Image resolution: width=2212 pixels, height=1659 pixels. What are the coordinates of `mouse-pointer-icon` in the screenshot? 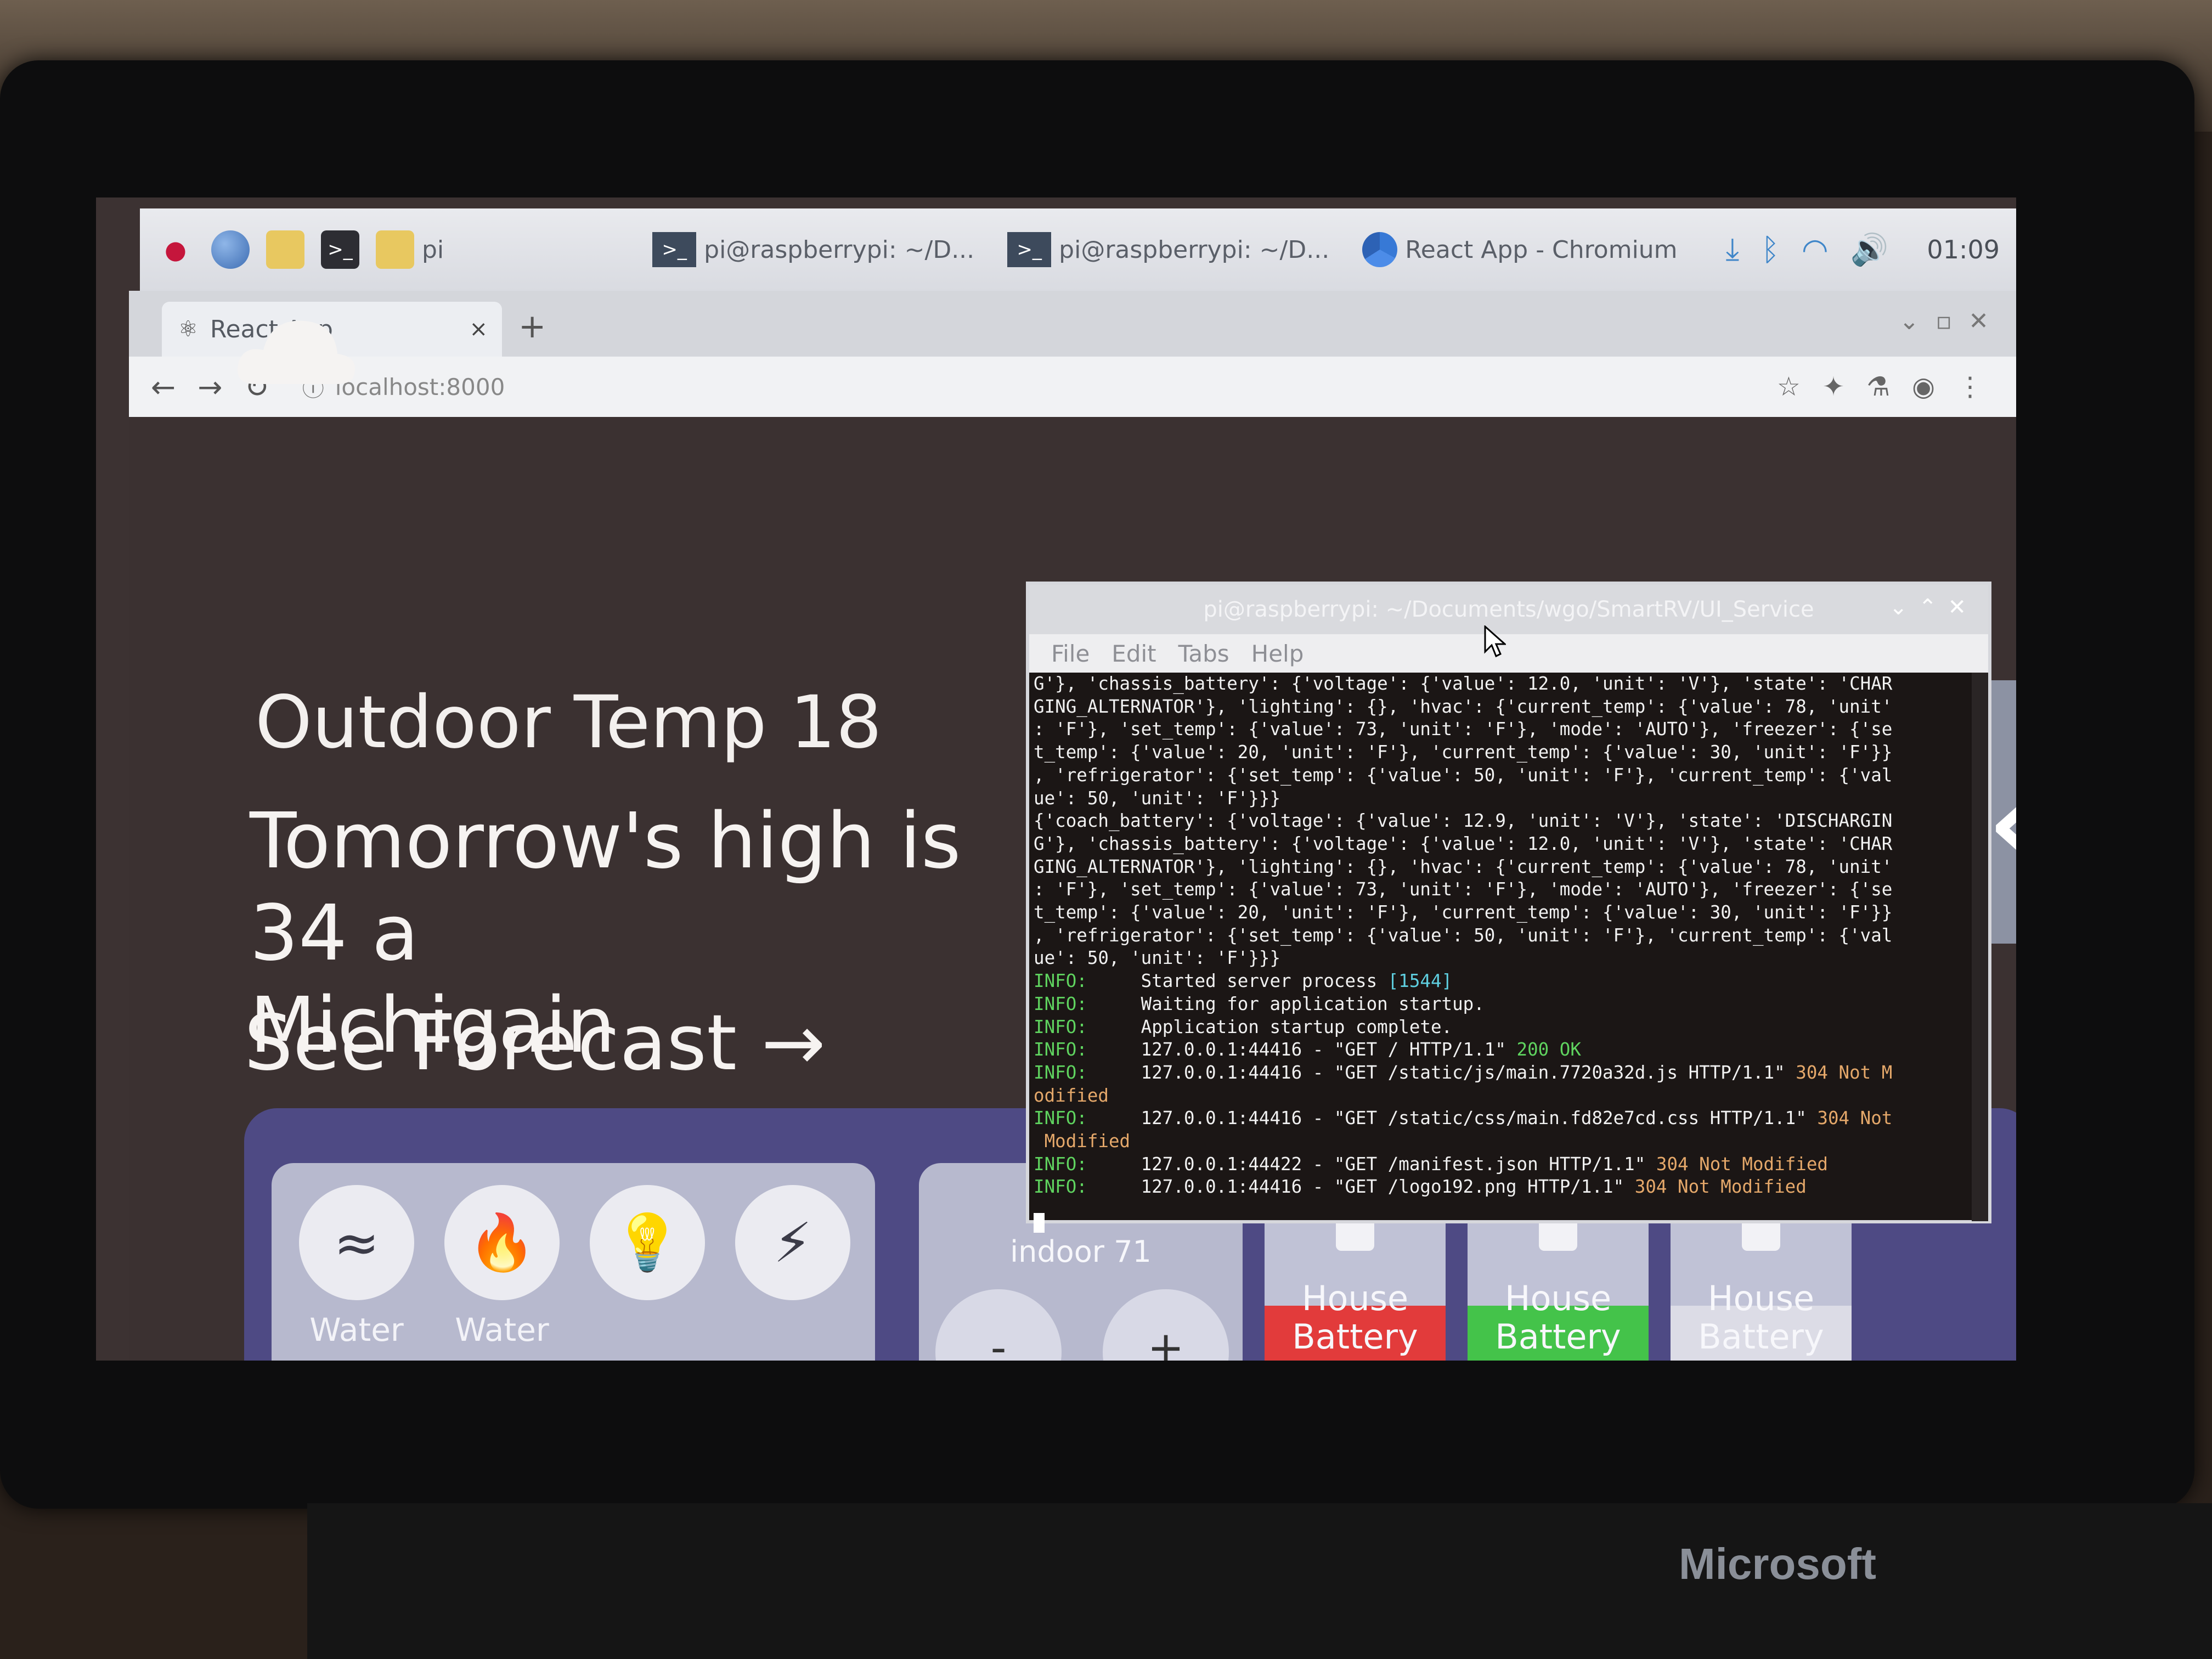 It's located at (1495, 641).